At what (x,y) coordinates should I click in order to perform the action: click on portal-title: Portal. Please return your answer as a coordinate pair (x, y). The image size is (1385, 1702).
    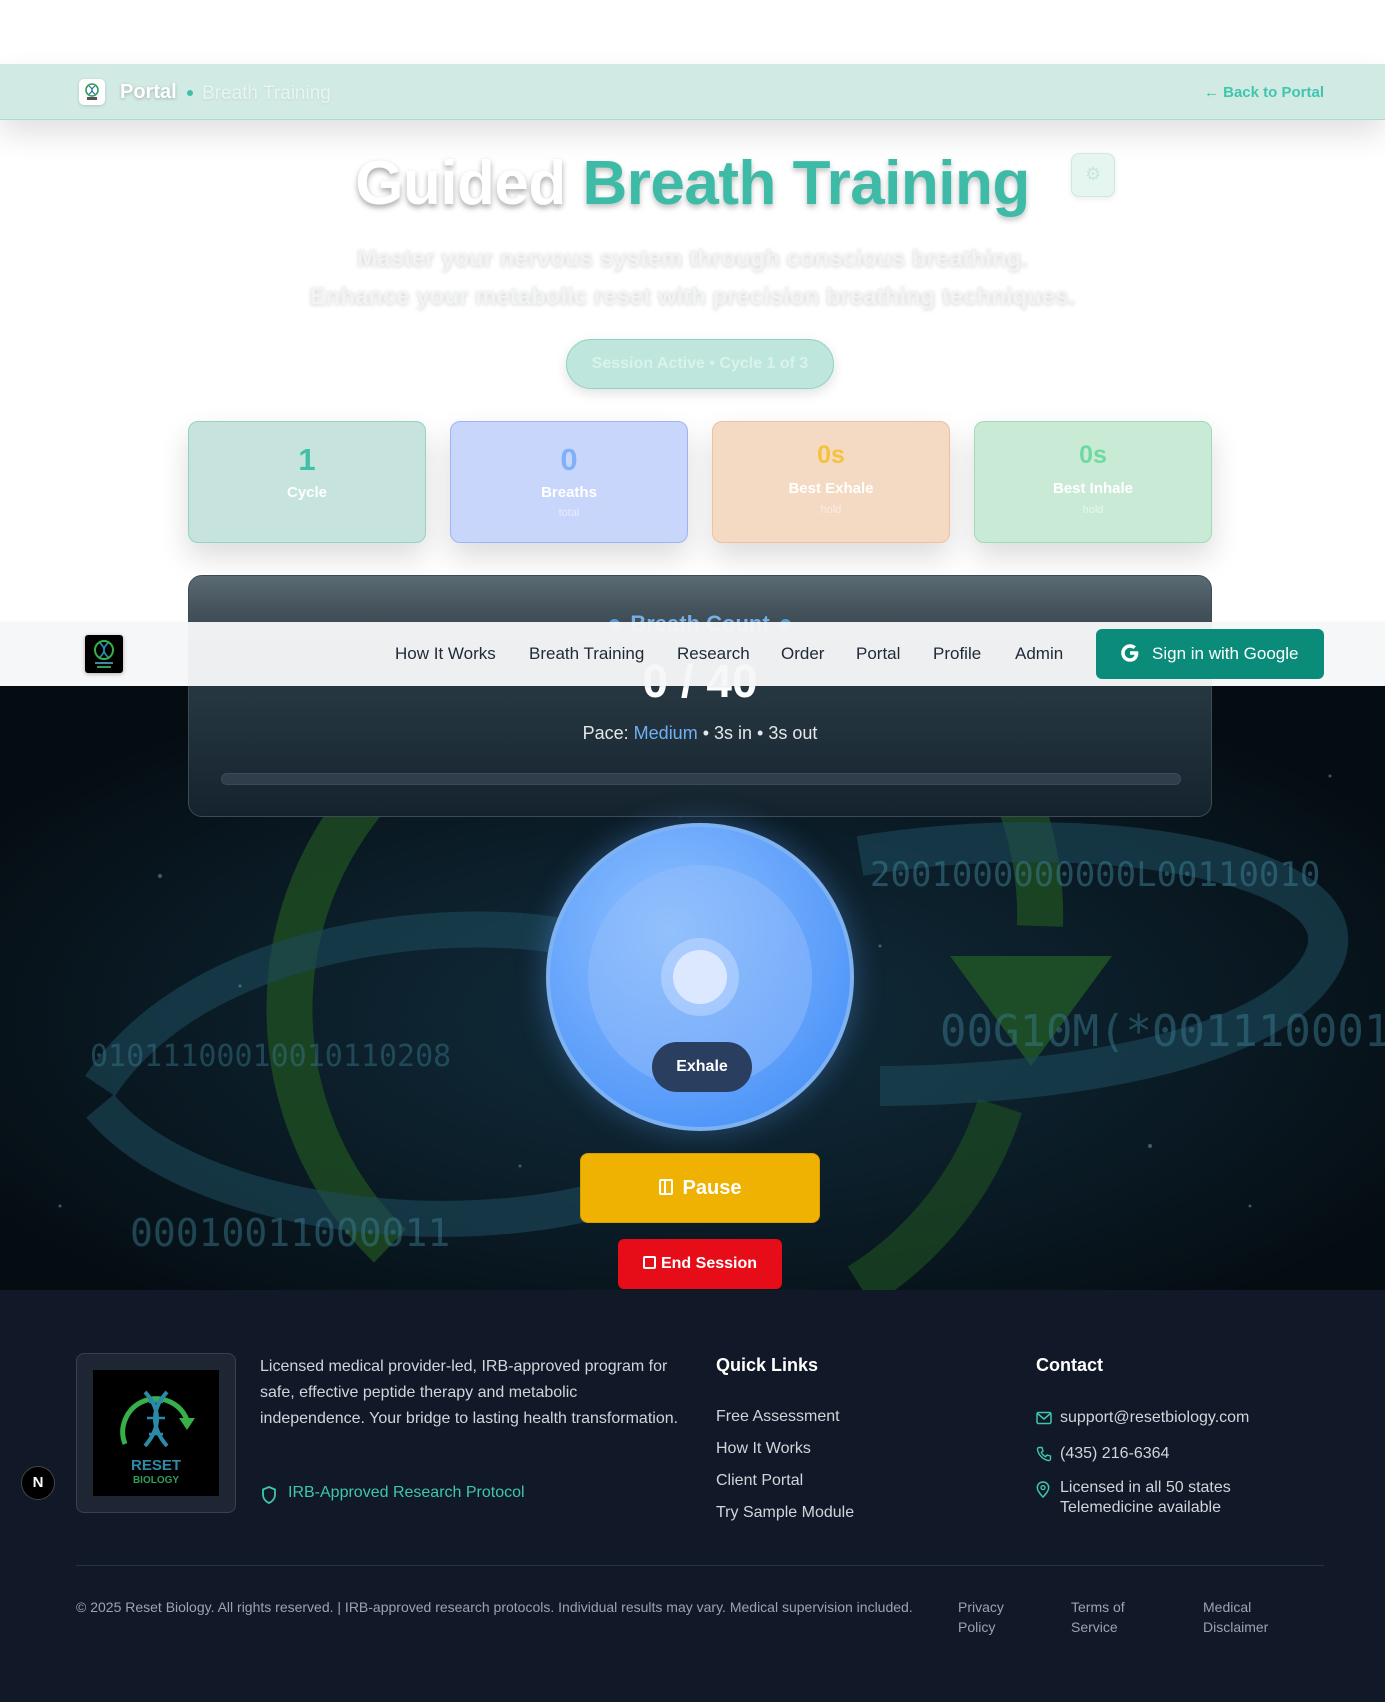
    Looking at the image, I should click on (148, 92).